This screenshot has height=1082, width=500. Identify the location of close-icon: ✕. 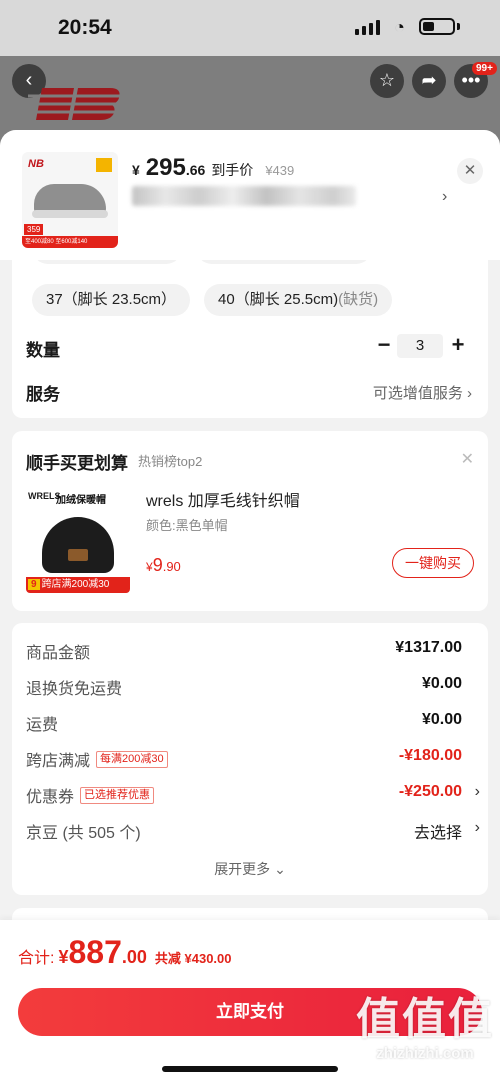
(467, 459).